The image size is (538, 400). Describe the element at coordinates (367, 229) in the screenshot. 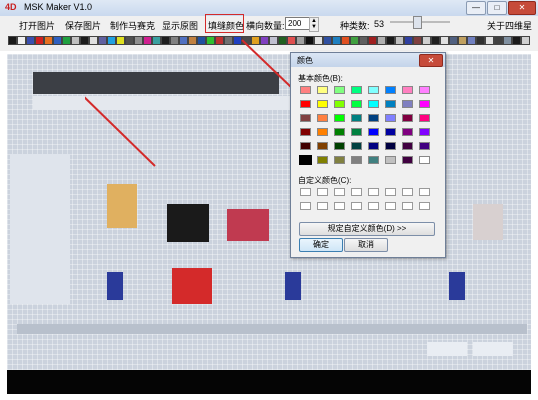

I see `define-custom-colors-button: 规定自定义颜色(D) >>` at that location.